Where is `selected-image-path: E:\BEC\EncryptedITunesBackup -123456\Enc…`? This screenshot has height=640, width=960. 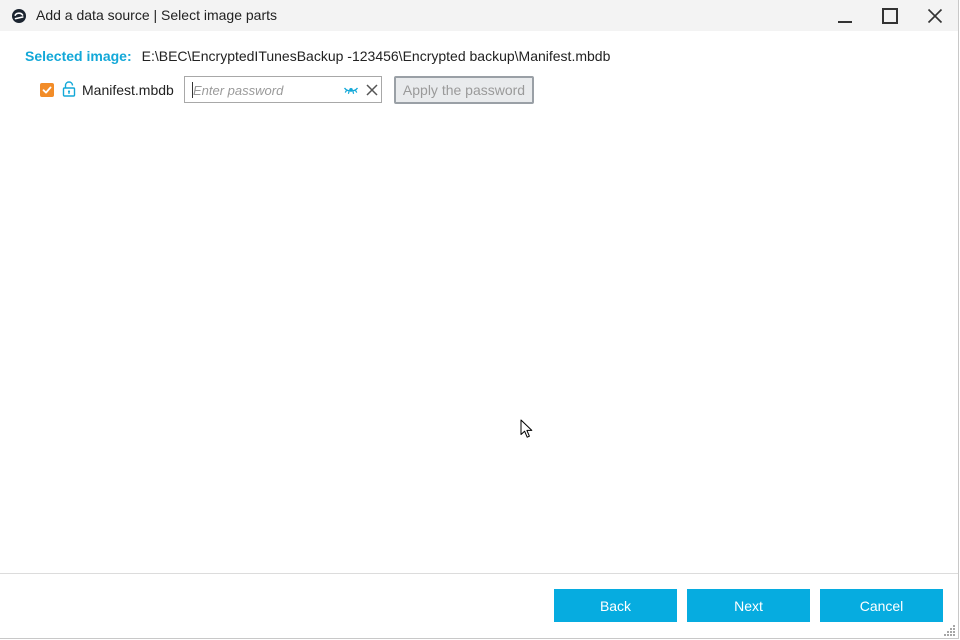
selected-image-path: E:\BEC\EncryptedITunesBackup -123456\Enc… is located at coordinates (376, 56).